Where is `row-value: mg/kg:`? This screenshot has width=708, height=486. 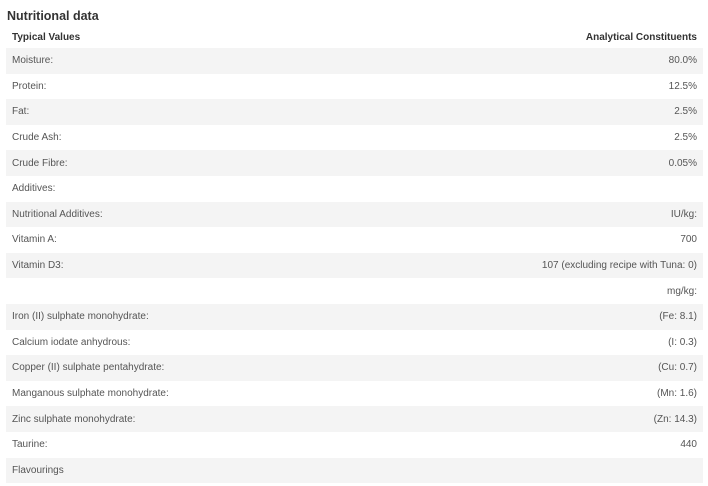
row-value: mg/kg: is located at coordinates (528, 291).